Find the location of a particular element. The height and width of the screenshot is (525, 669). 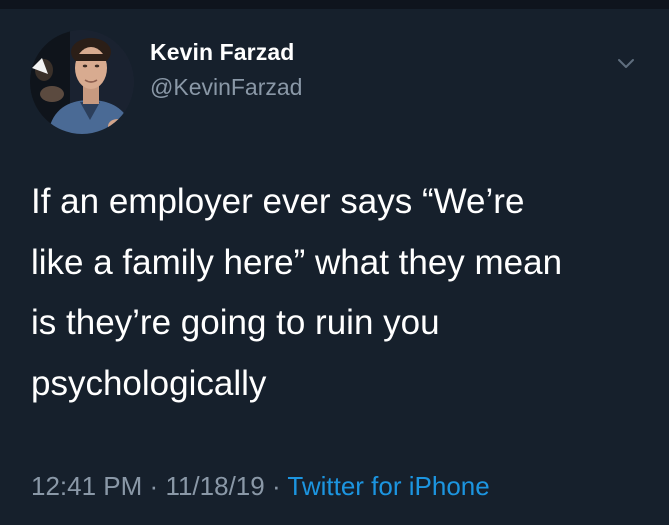

tweet-meta: 12:41 PM · 11/18/19 · Twitter for iPhone is located at coordinates (260, 486).